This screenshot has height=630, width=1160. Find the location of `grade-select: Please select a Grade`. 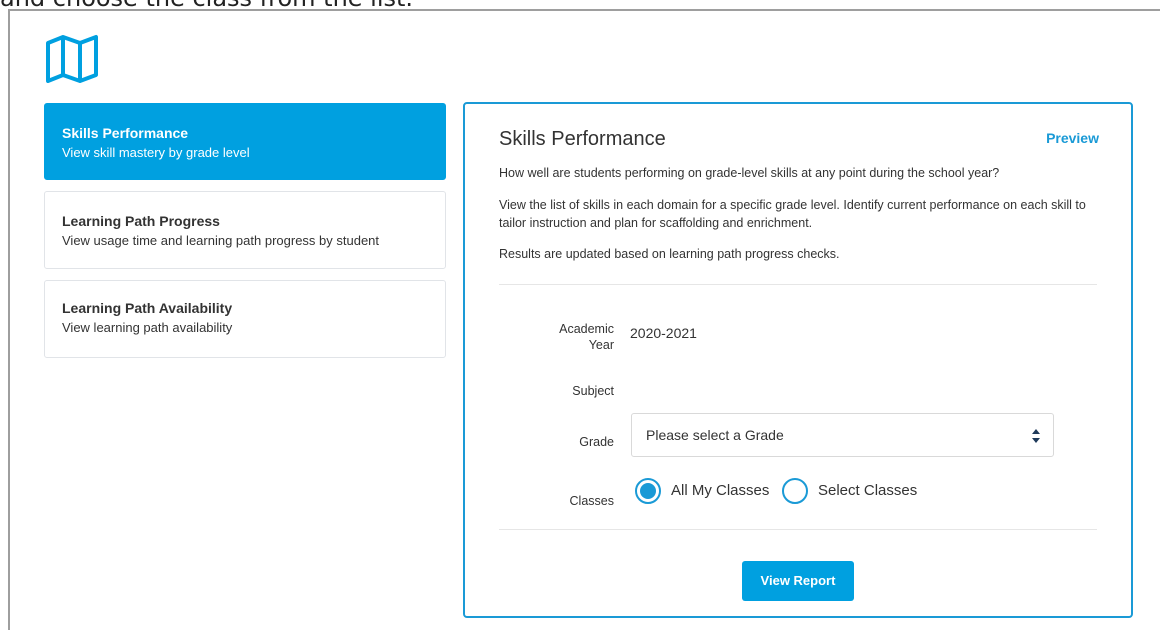

grade-select: Please select a Grade is located at coordinates (842, 435).